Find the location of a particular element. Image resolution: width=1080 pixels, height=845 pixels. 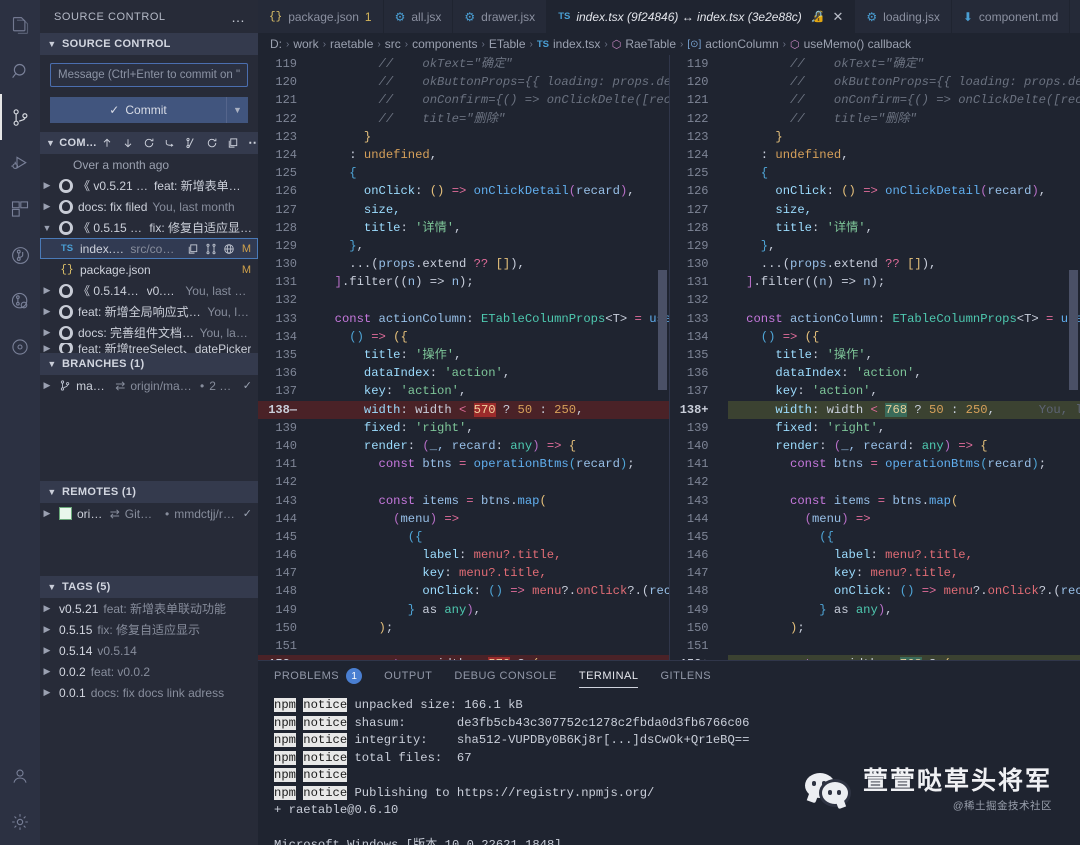

lock-icon: 🔏 is located at coordinates (818, 16).